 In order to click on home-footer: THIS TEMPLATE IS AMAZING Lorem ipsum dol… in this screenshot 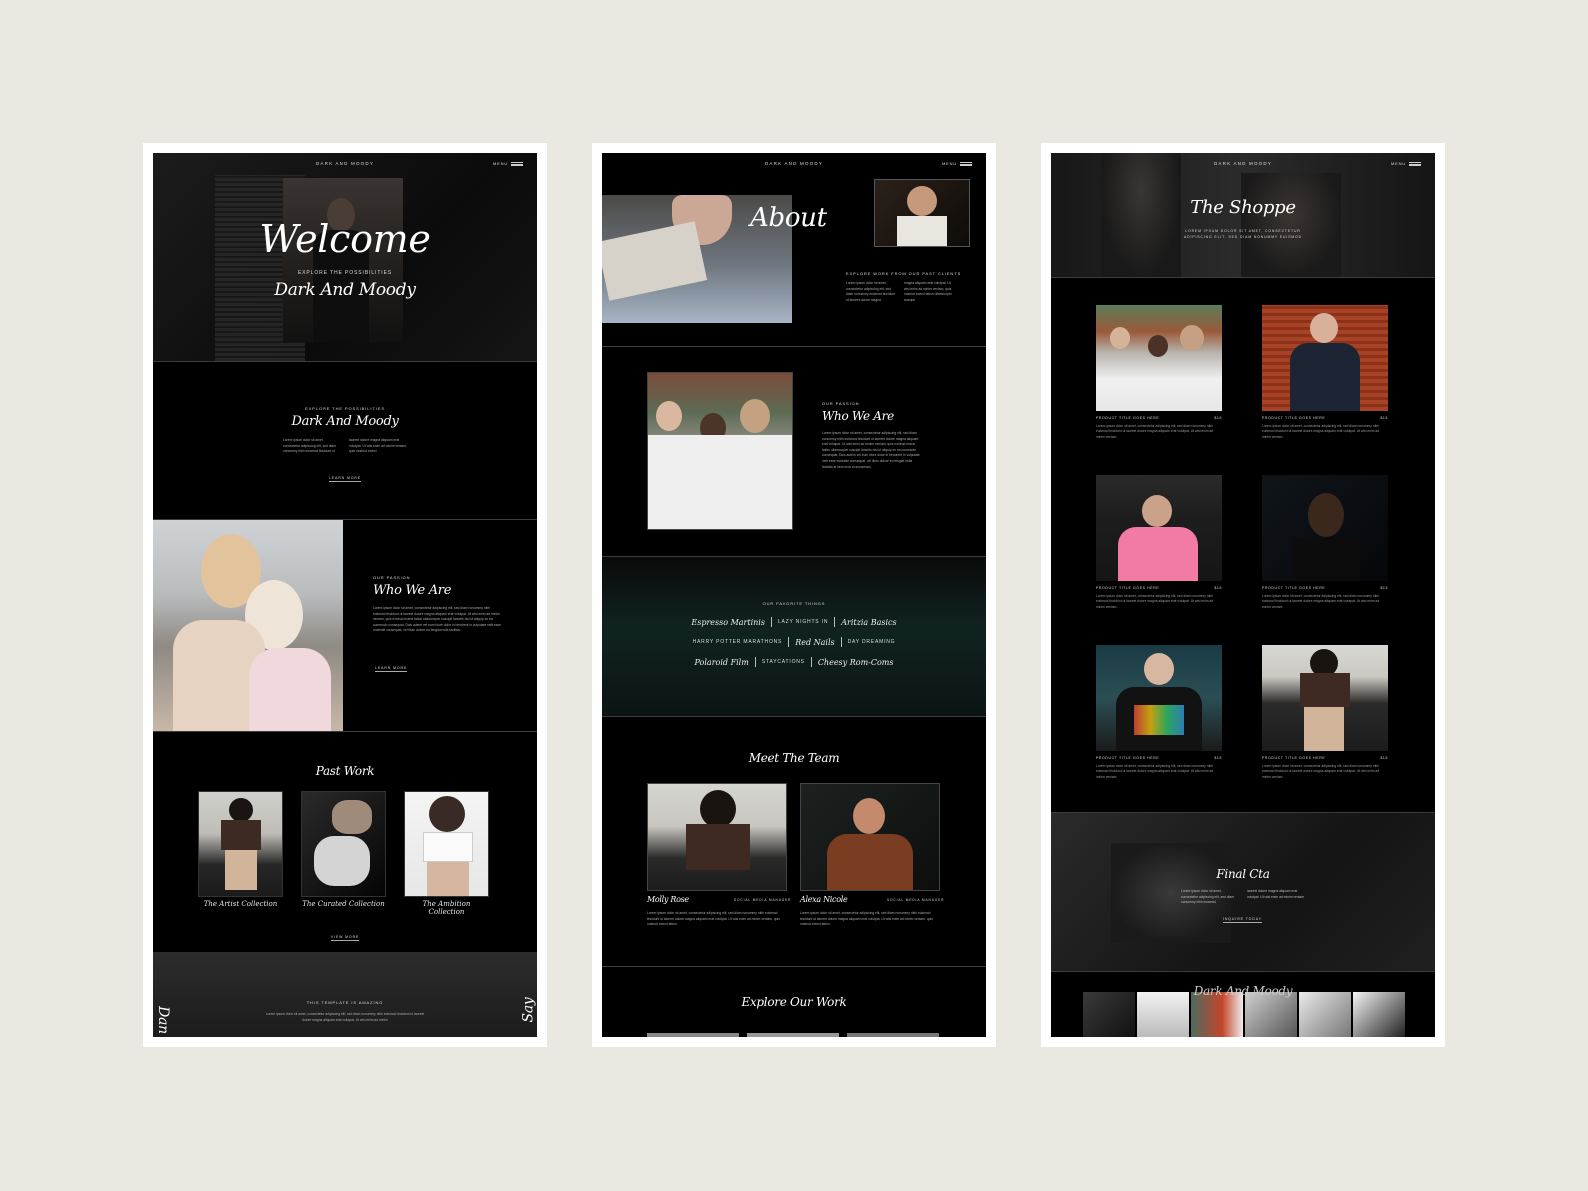, I will do `click(345, 994)`.